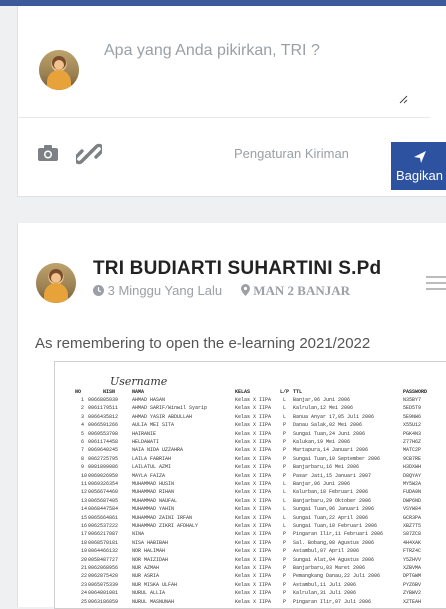 The image size is (446, 609). I want to click on doc-cell-pw: MY5W2A, so click(412, 484).